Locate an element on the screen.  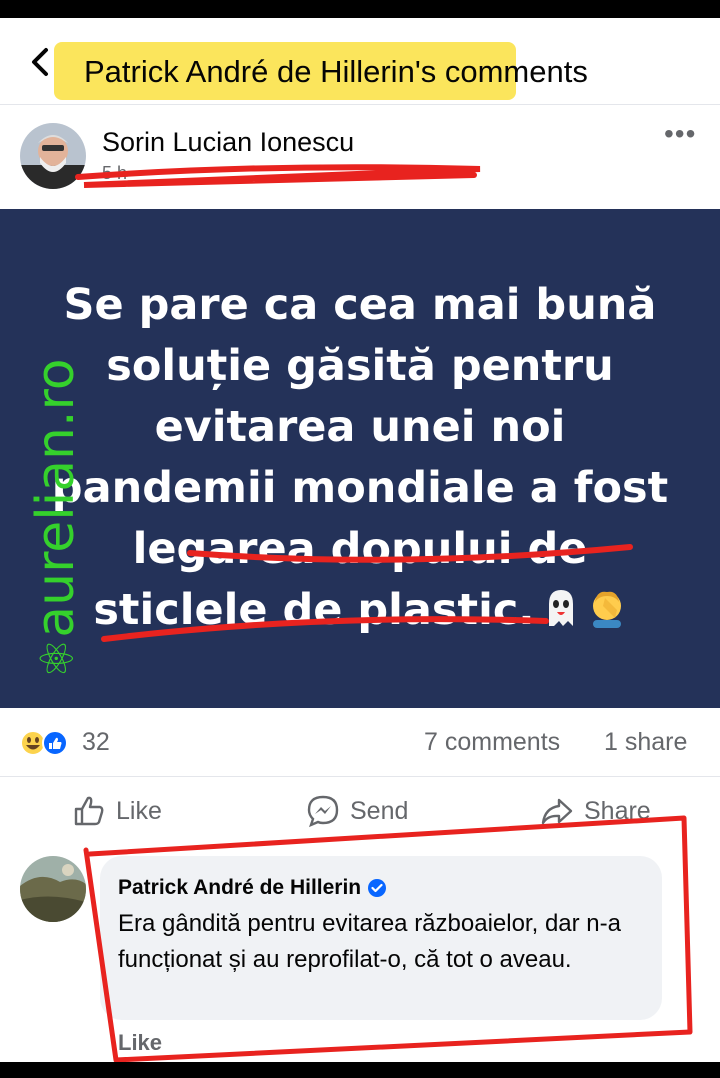
send-button: Send is located at coordinates (357, 811).